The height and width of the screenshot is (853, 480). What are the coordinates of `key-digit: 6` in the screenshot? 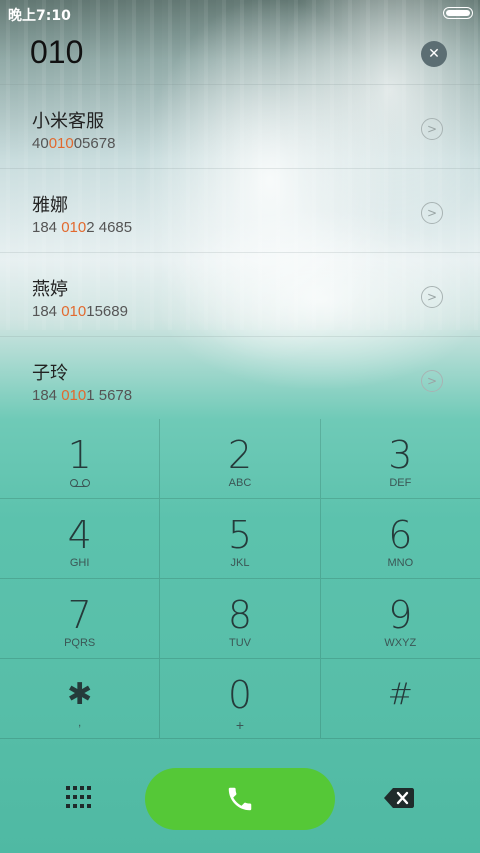 It's located at (400, 535).